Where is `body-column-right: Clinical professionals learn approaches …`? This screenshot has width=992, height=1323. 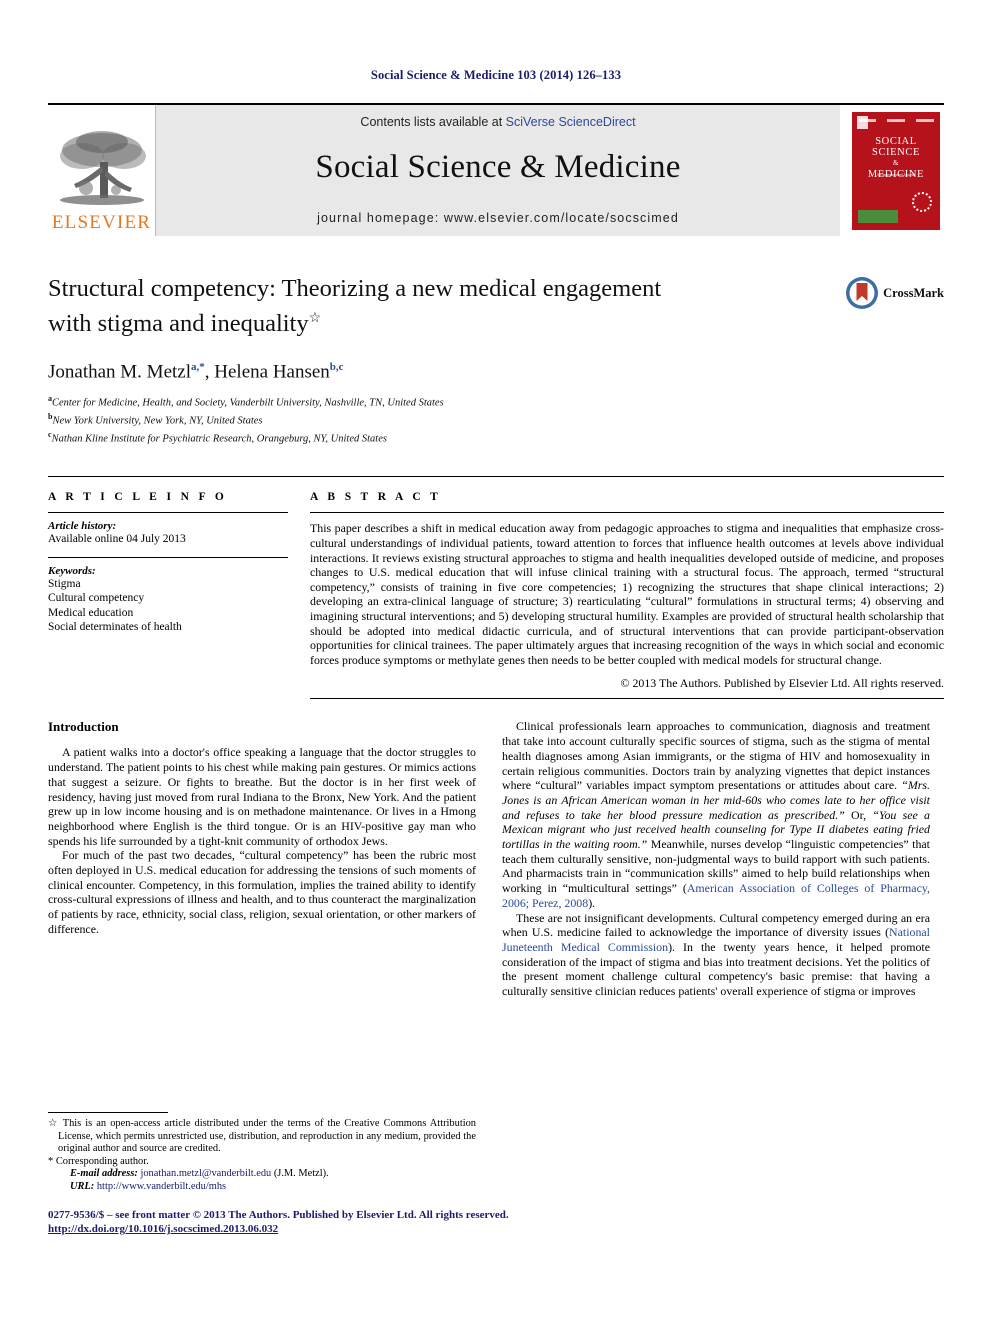 body-column-right: Clinical professionals learn approaches … is located at coordinates (716, 858).